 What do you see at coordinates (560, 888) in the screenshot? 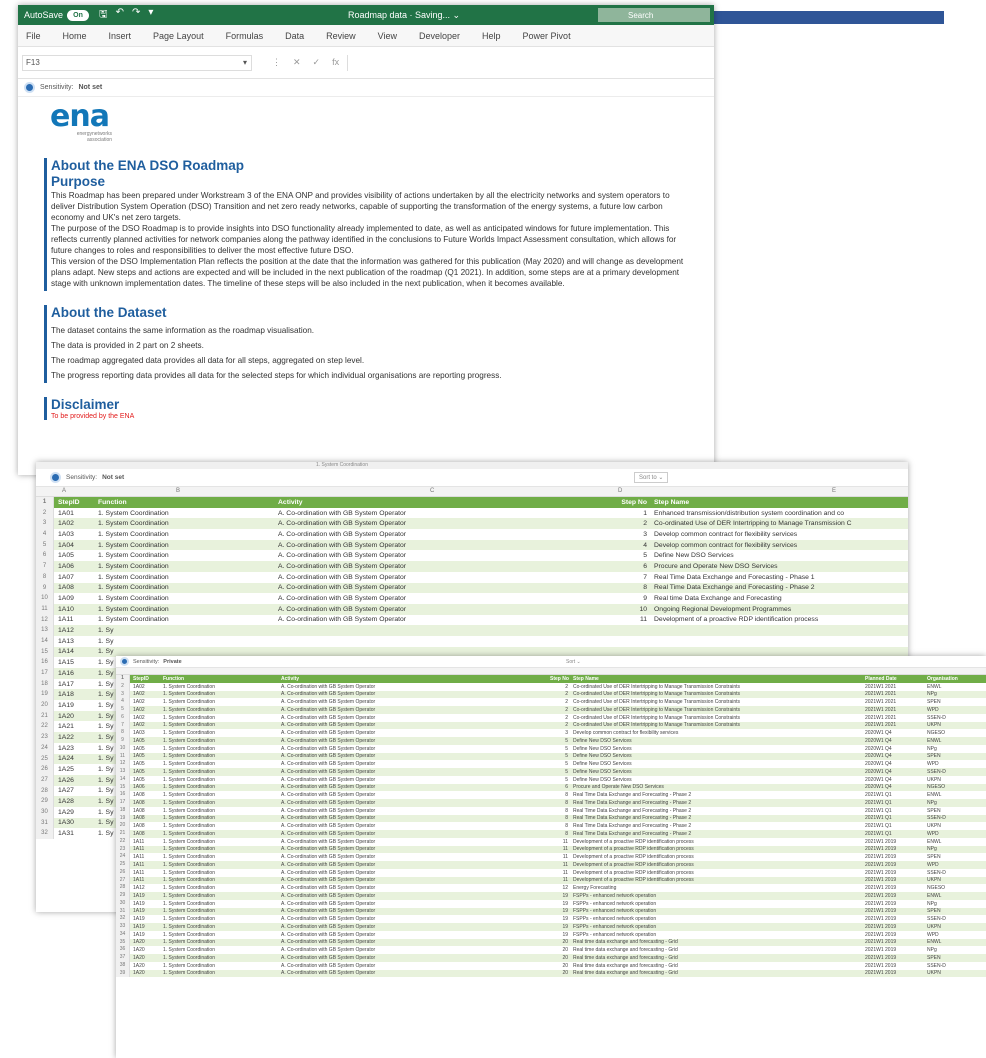
I see `step-no-cell: 12` at bounding box center [560, 888].